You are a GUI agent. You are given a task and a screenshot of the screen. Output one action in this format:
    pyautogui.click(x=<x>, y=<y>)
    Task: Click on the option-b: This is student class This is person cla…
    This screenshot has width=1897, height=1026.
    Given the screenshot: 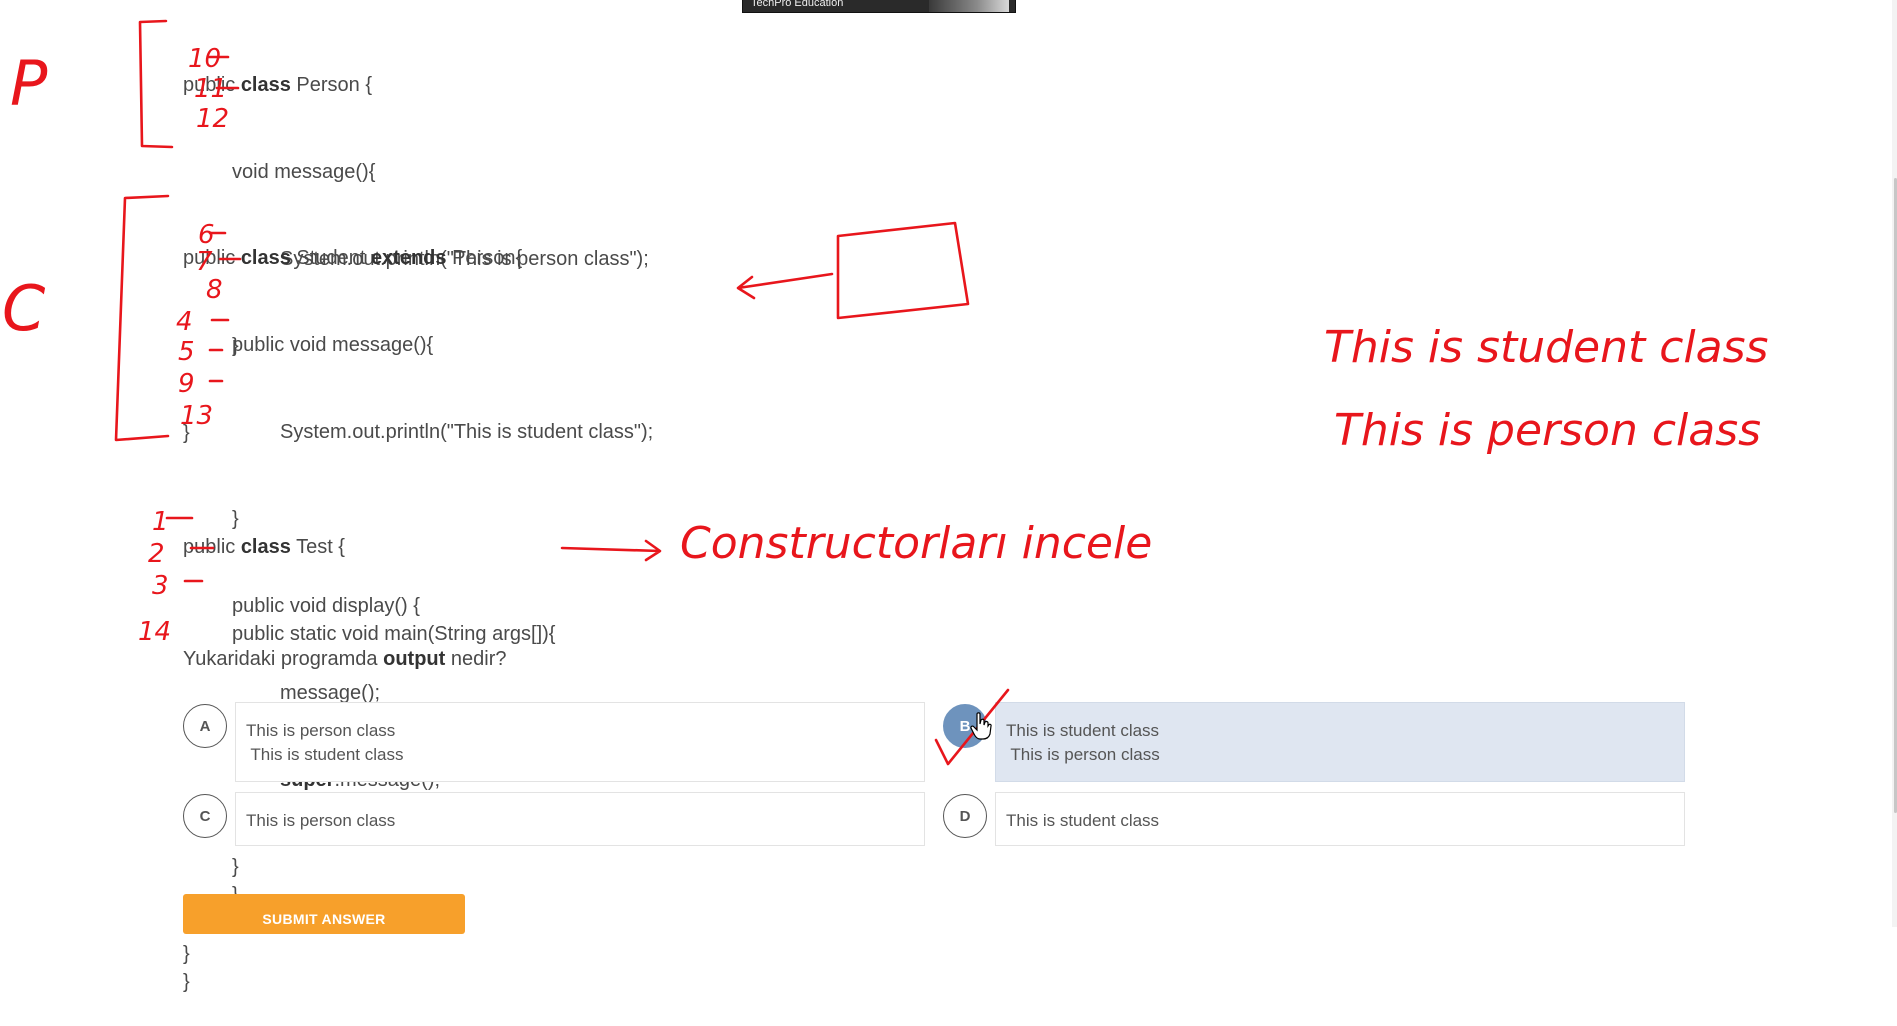 What is the action you would take?
    pyautogui.click(x=1340, y=742)
    